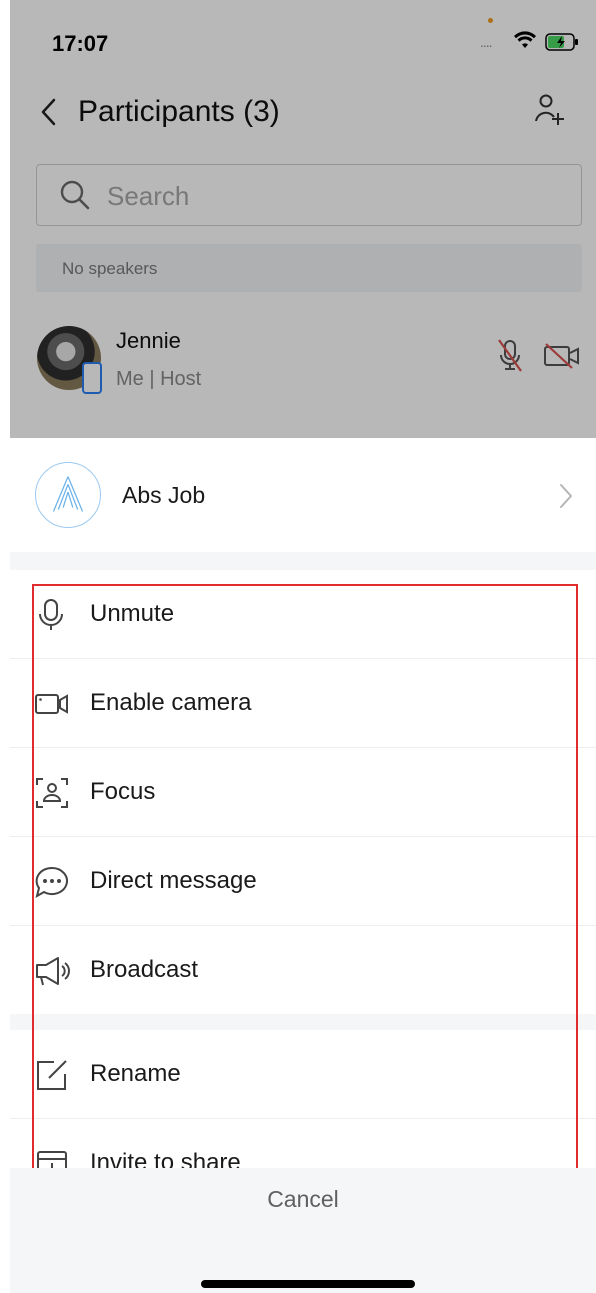  I want to click on cancel-area: Cancel, so click(303, 1230).